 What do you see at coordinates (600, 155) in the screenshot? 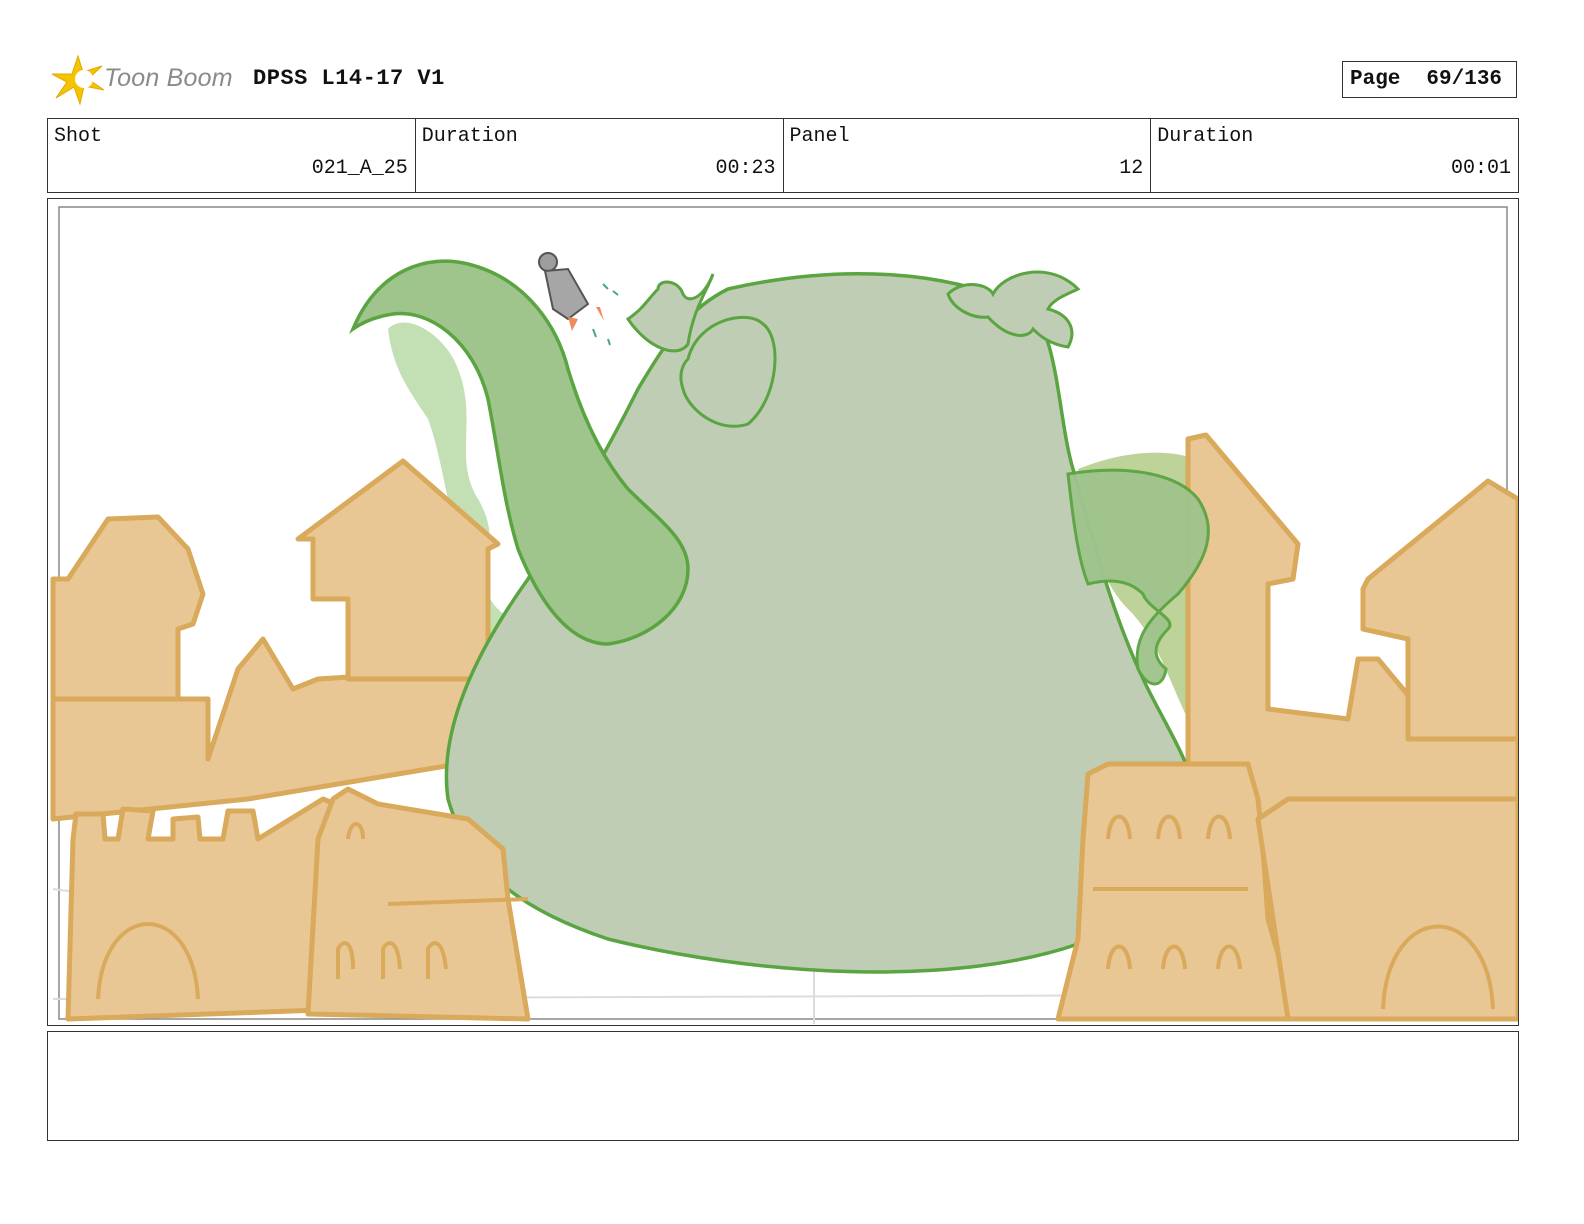
I see `shot-duration-cell: Duration 00:23` at bounding box center [600, 155].